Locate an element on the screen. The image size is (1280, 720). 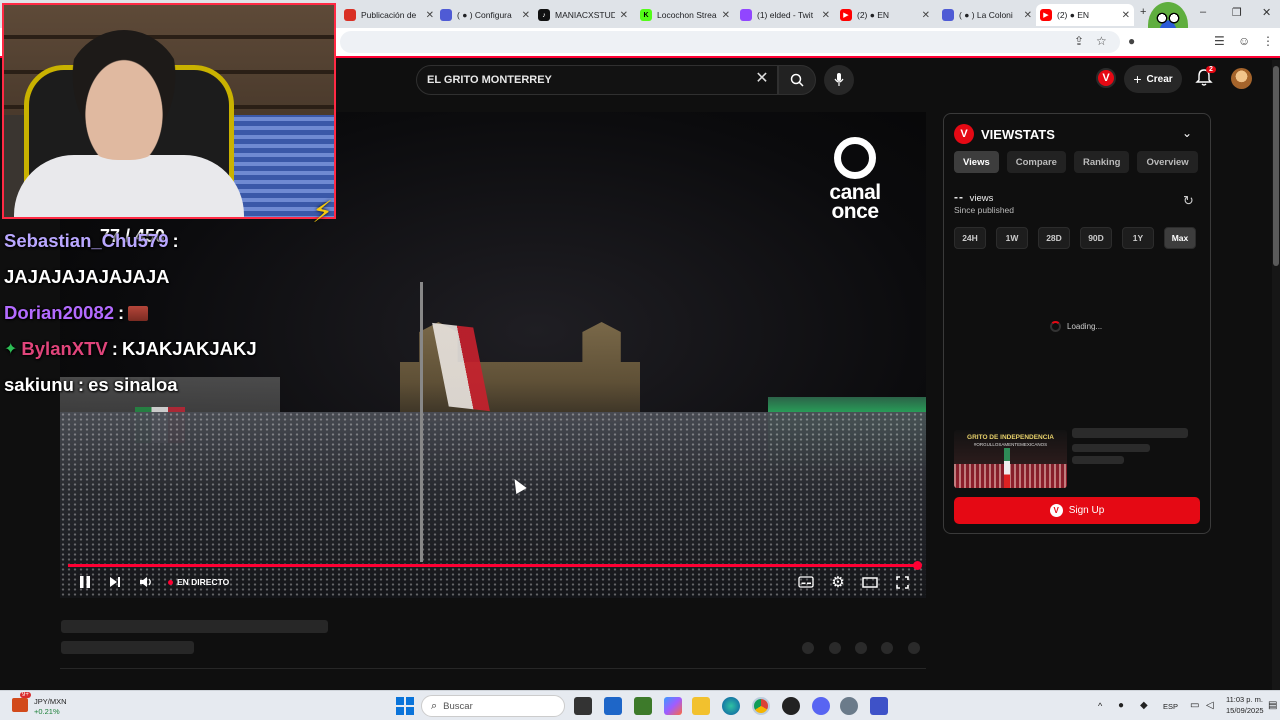
browser-tab-active: ▶ (2) ● EN ✕ is located at coordinates (1085, 15).